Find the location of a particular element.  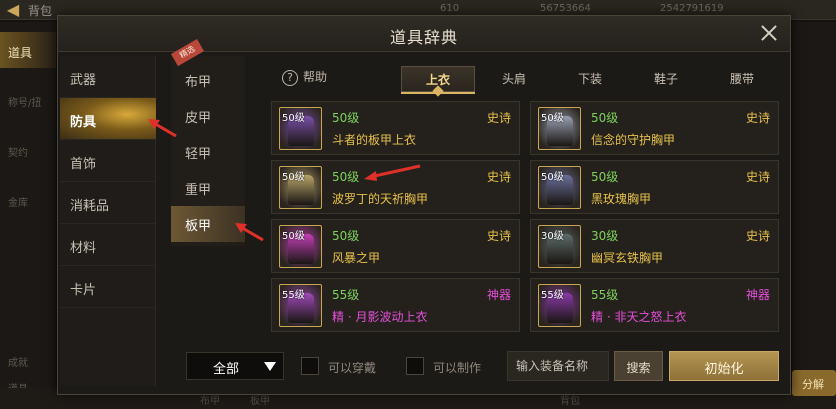

category-card: 卡片 is located at coordinates (108, 287).